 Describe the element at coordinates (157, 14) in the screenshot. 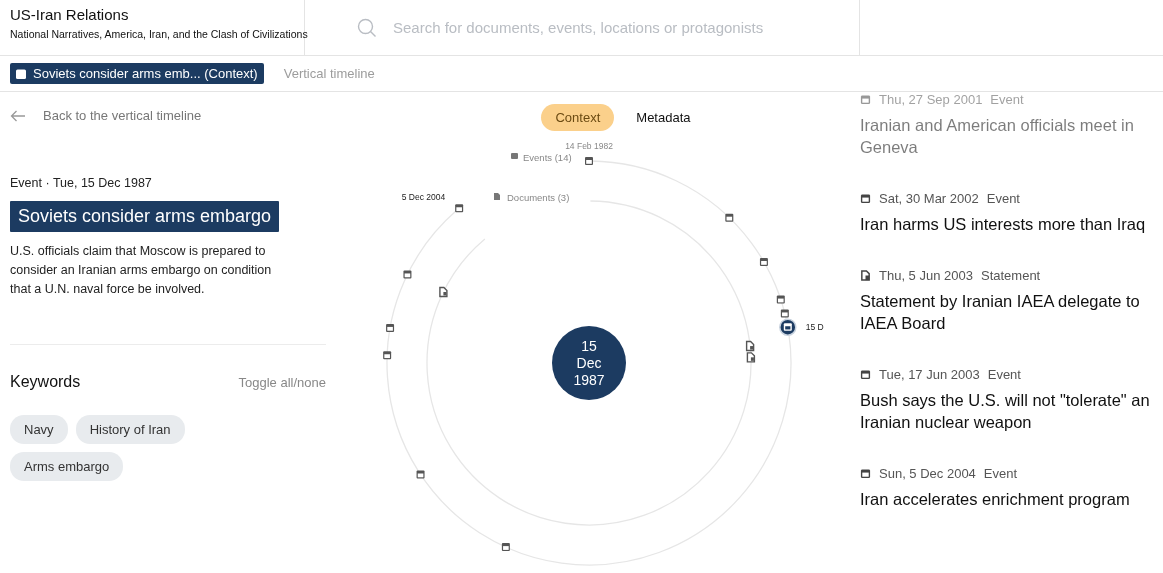

I see `site-title: US-Iran Relations` at that location.